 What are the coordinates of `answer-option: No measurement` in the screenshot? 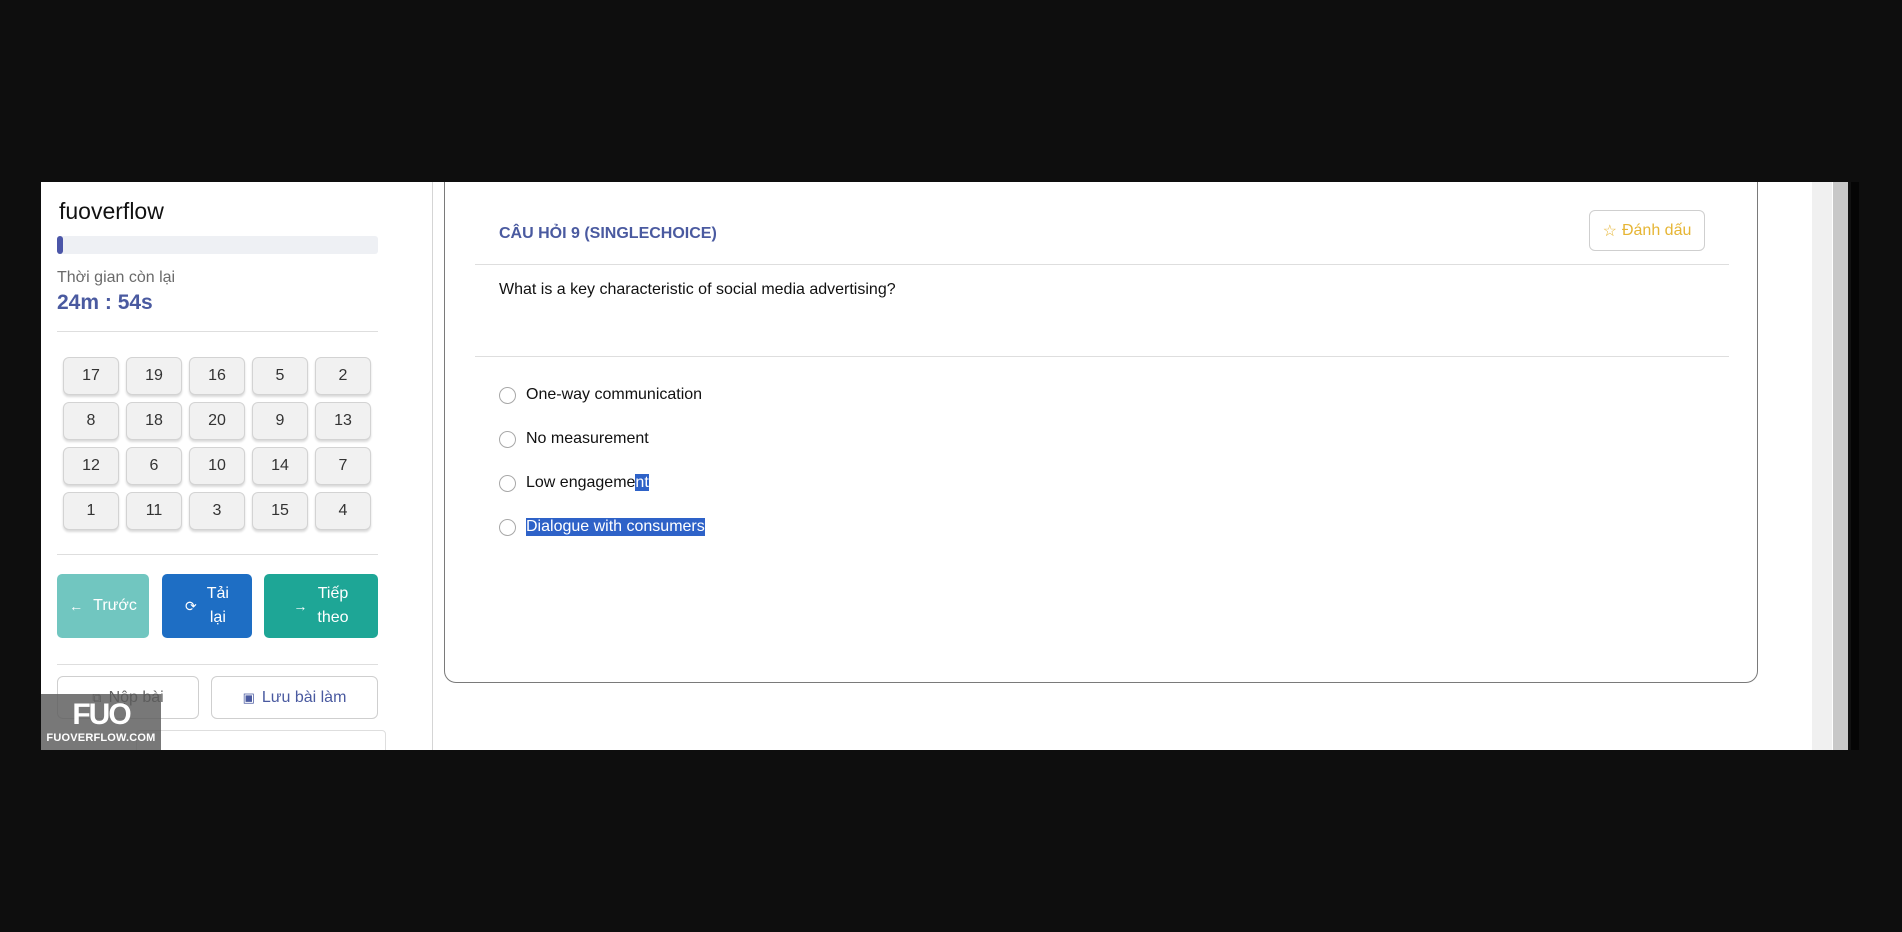 It's located at (574, 439).